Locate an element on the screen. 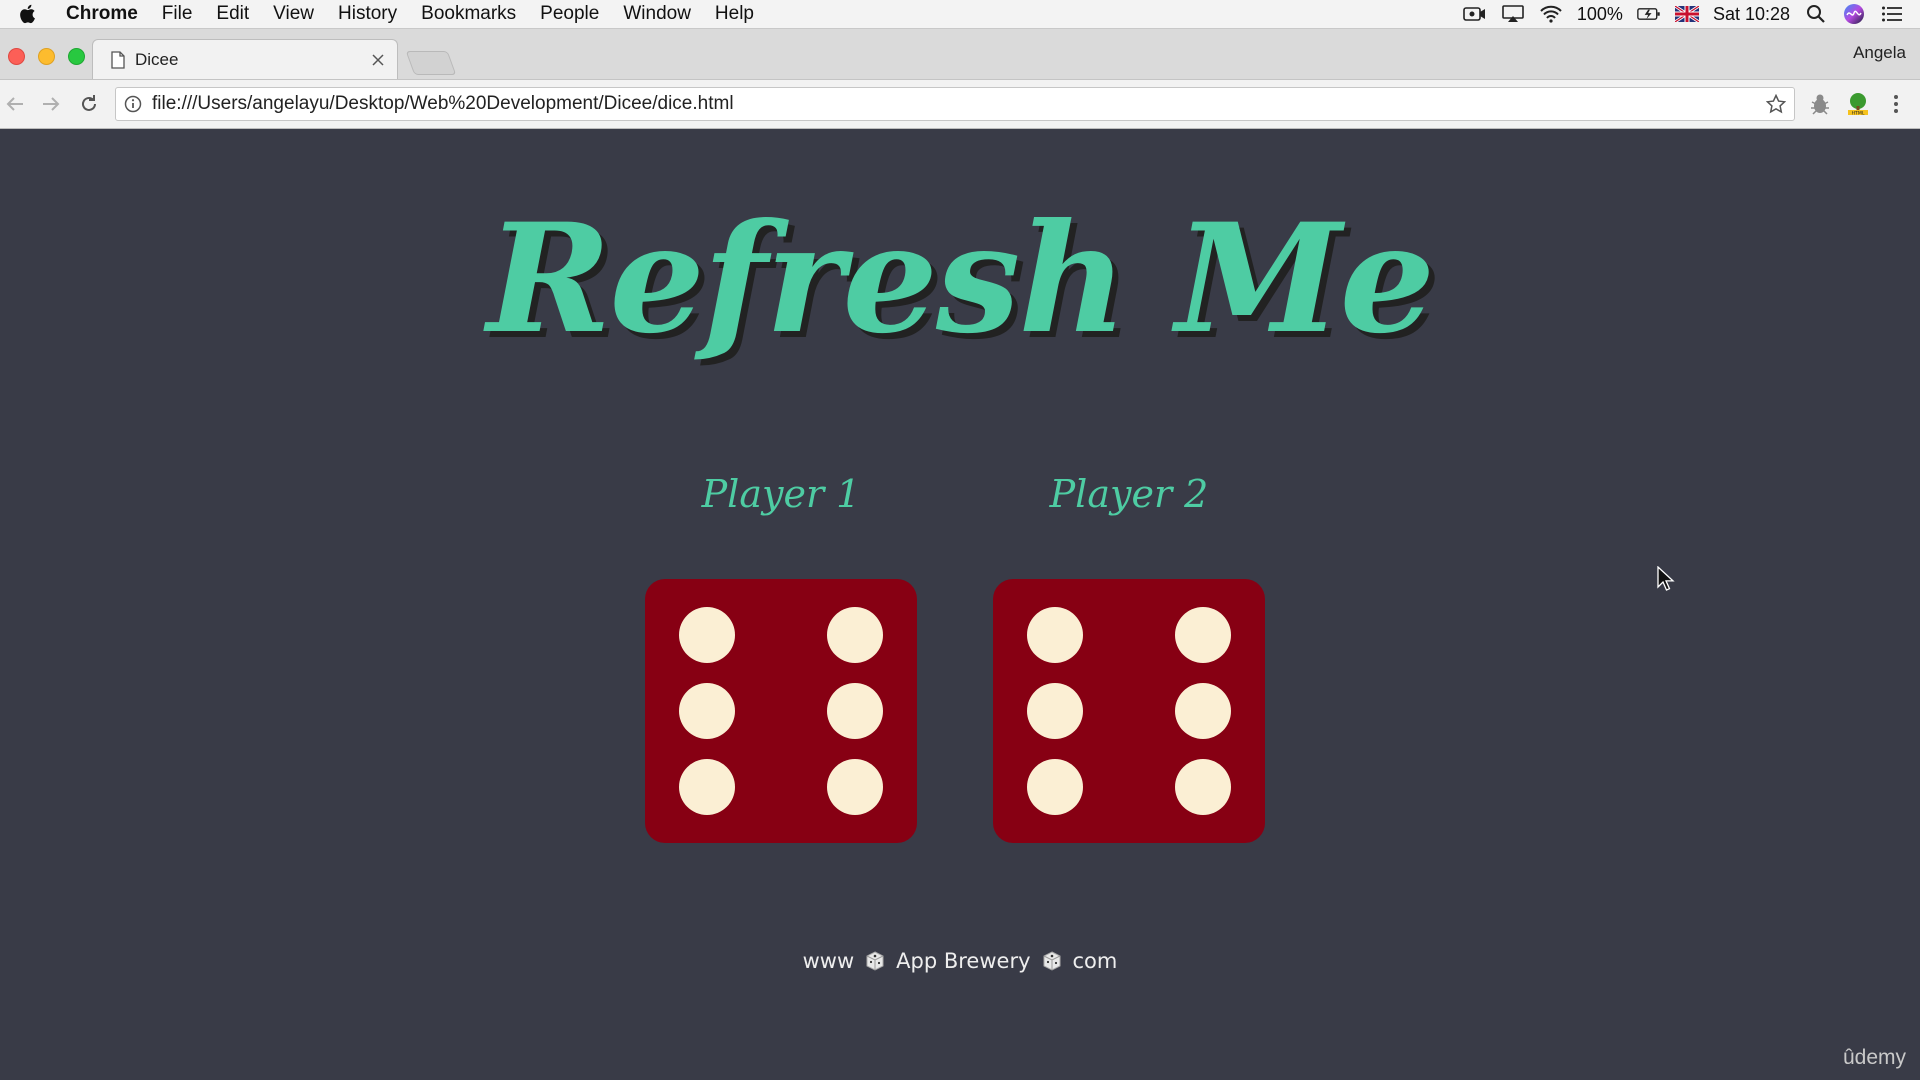  player-1-label: Player 1 is located at coordinates (781, 494).